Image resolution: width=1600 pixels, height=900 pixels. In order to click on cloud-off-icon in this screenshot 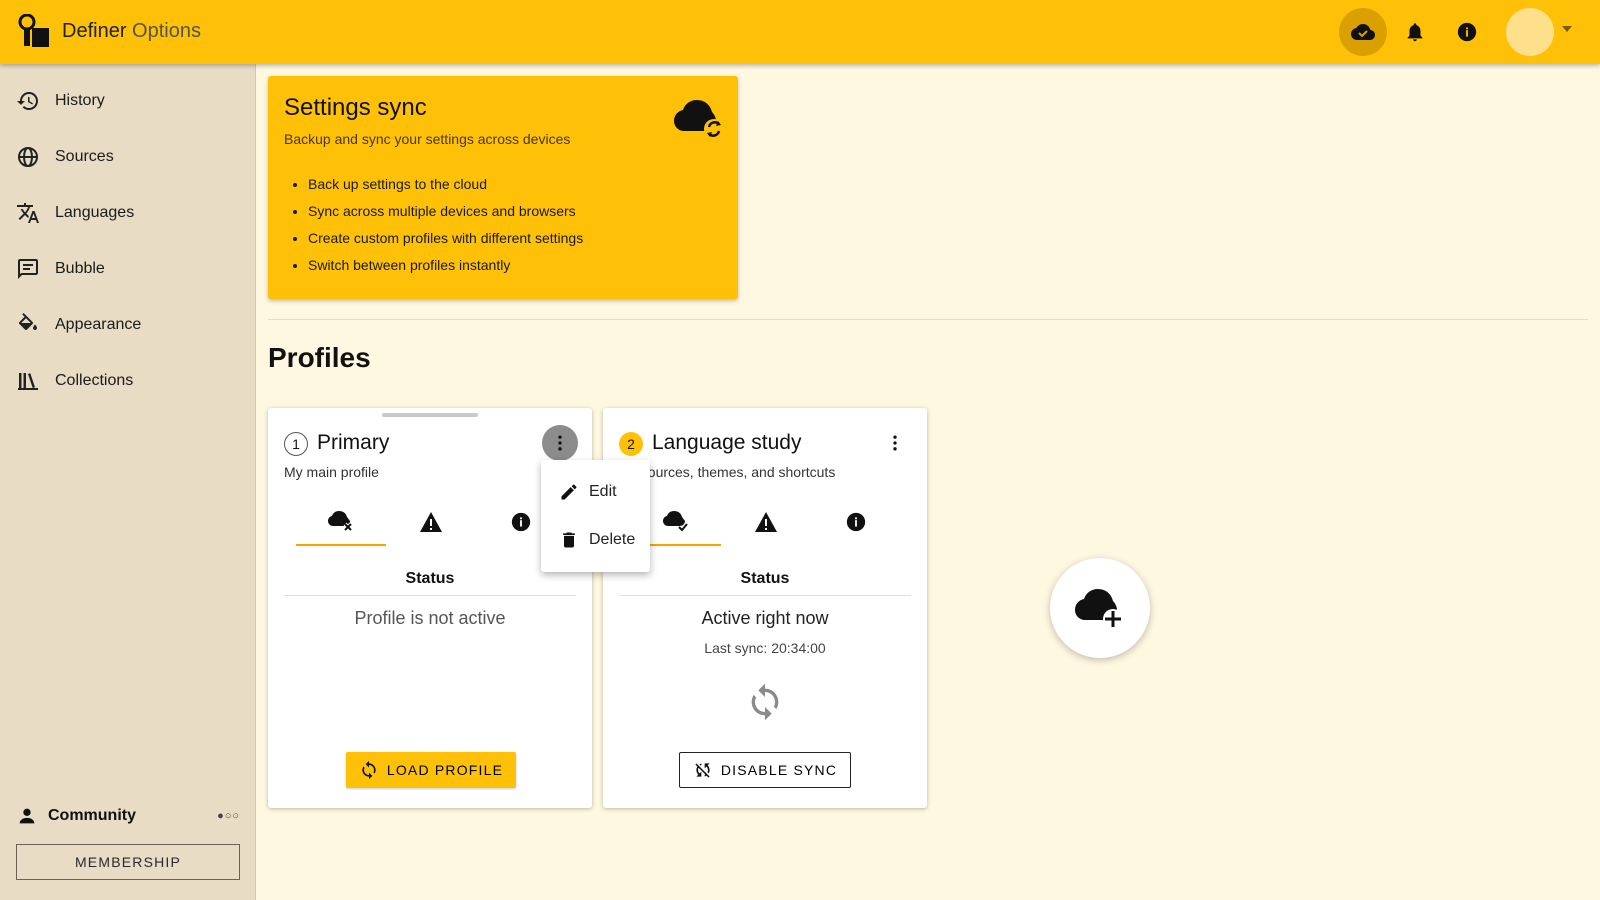, I will do `click(340, 521)`.